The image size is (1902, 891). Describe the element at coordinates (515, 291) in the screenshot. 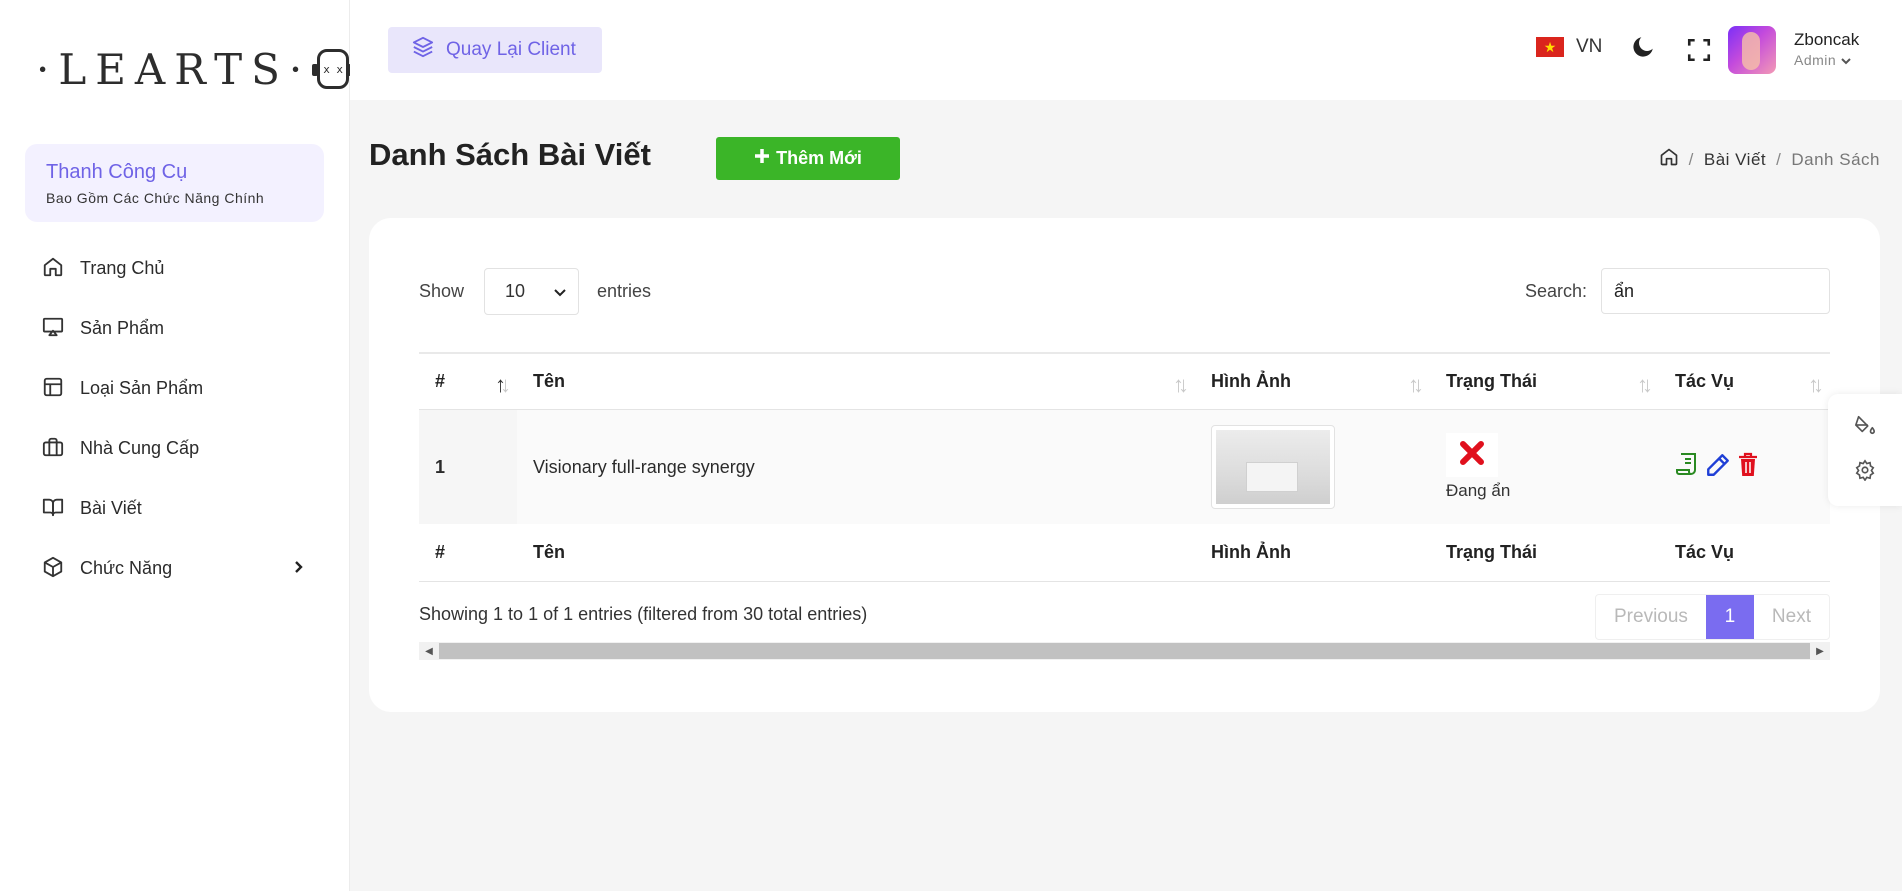

I see `page-length-value: 10` at that location.